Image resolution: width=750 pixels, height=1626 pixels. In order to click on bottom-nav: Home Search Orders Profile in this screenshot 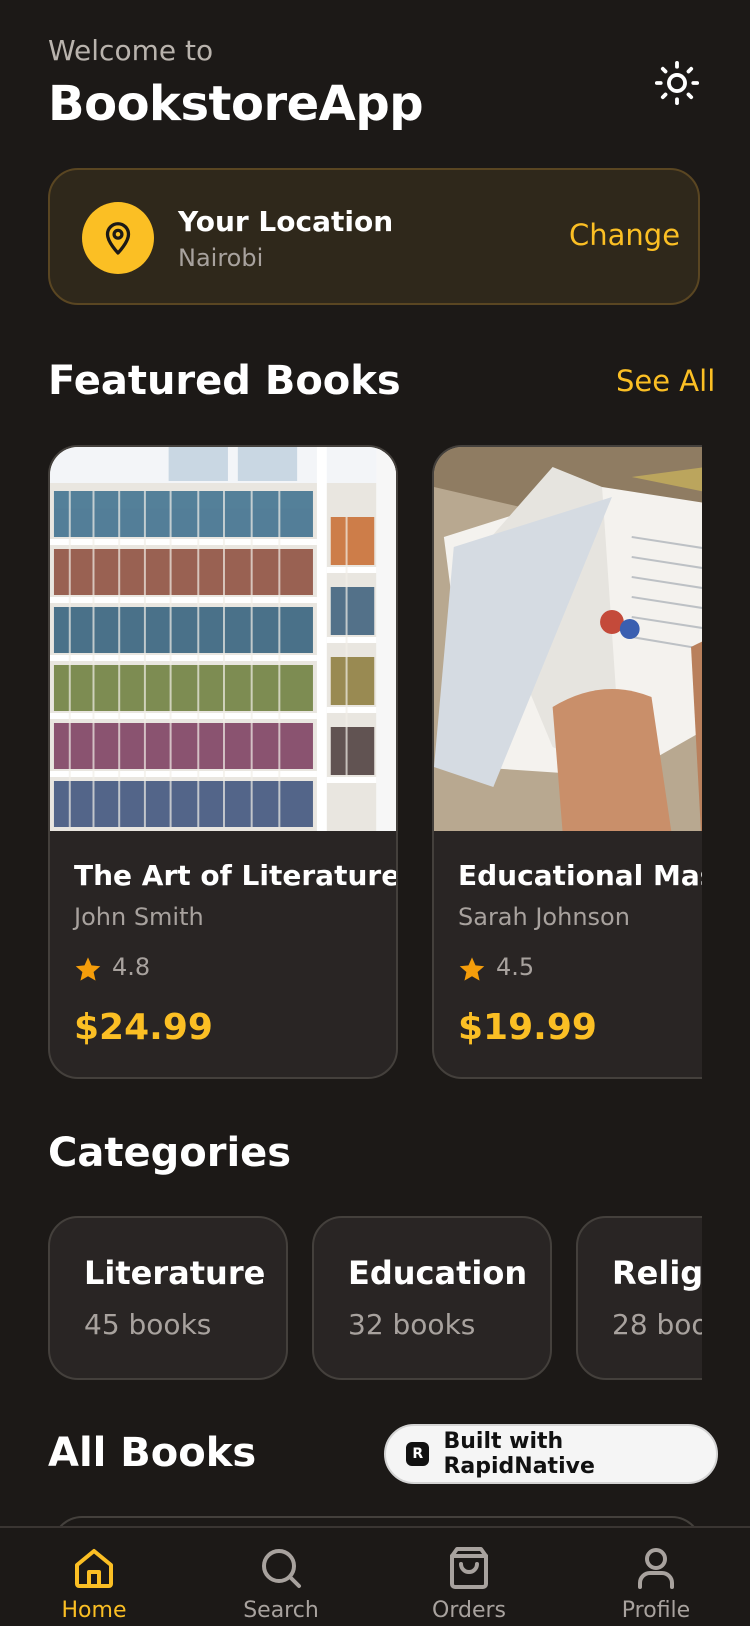, I will do `click(375, 1576)`.